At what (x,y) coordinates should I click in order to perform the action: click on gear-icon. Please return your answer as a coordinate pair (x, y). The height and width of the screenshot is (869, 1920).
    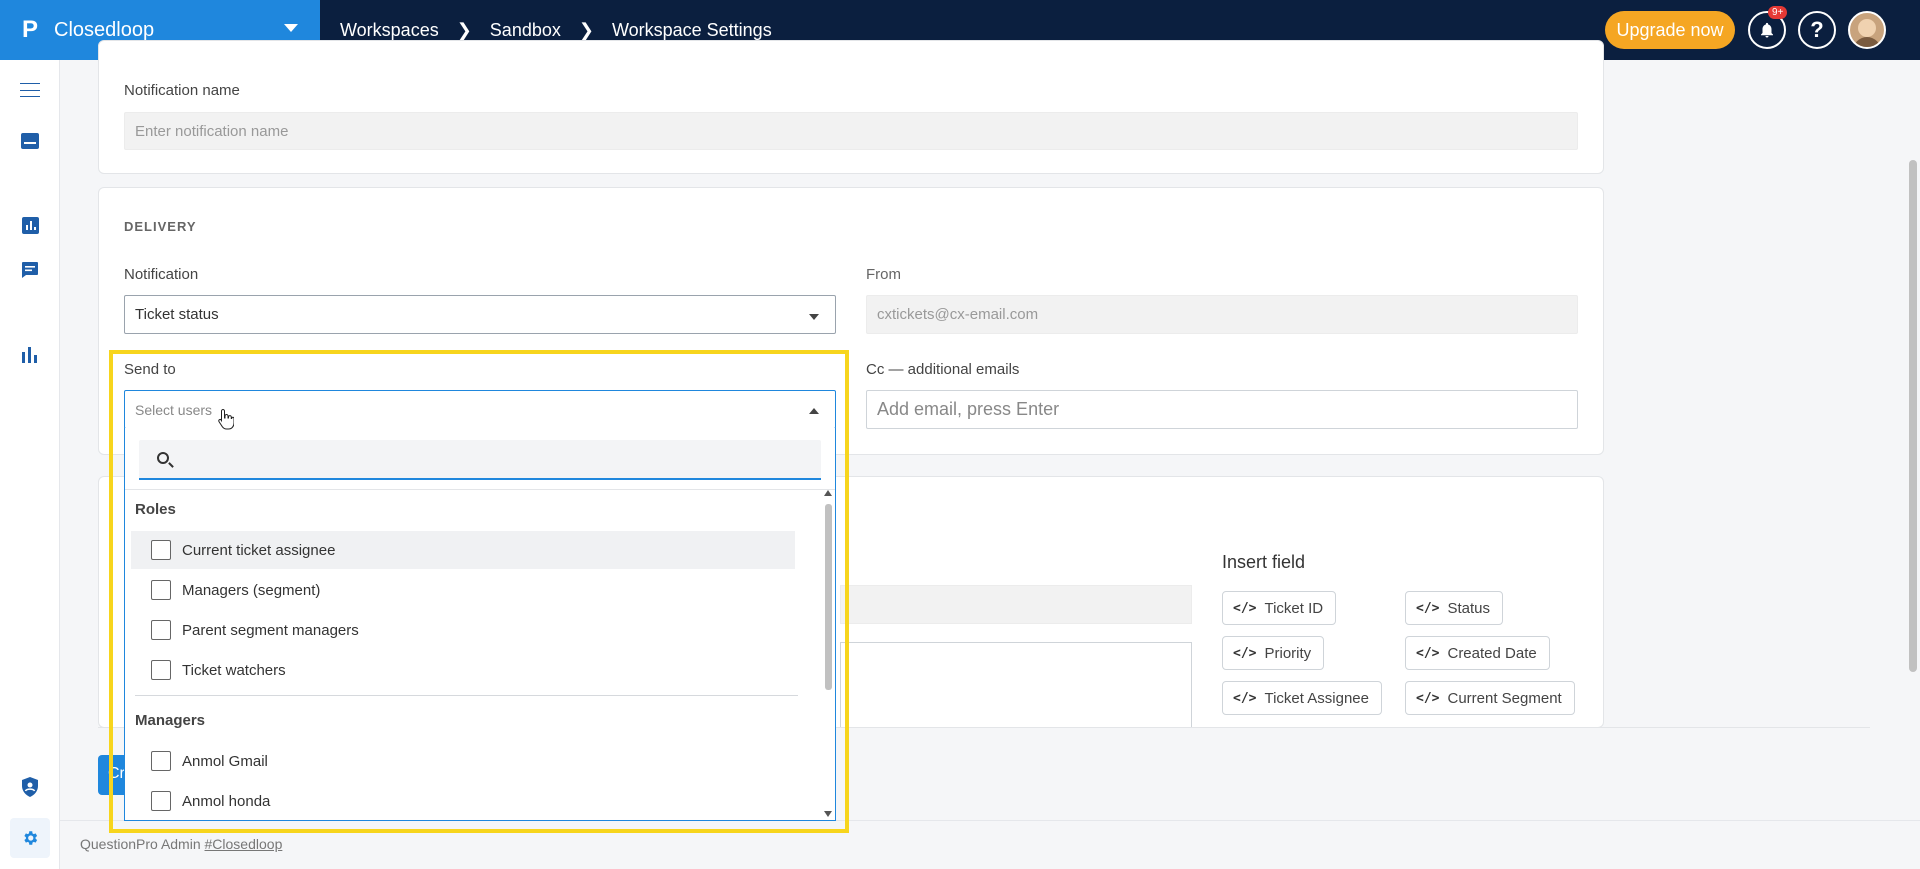
    Looking at the image, I should click on (30, 838).